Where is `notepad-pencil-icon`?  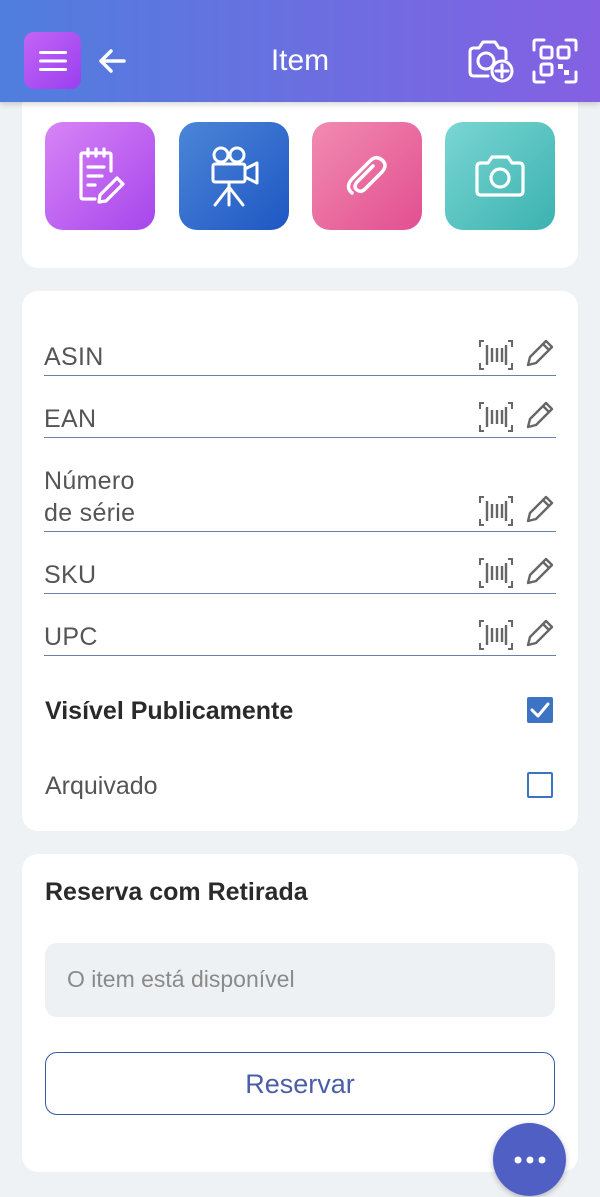
notepad-pencil-icon is located at coordinates (102, 175).